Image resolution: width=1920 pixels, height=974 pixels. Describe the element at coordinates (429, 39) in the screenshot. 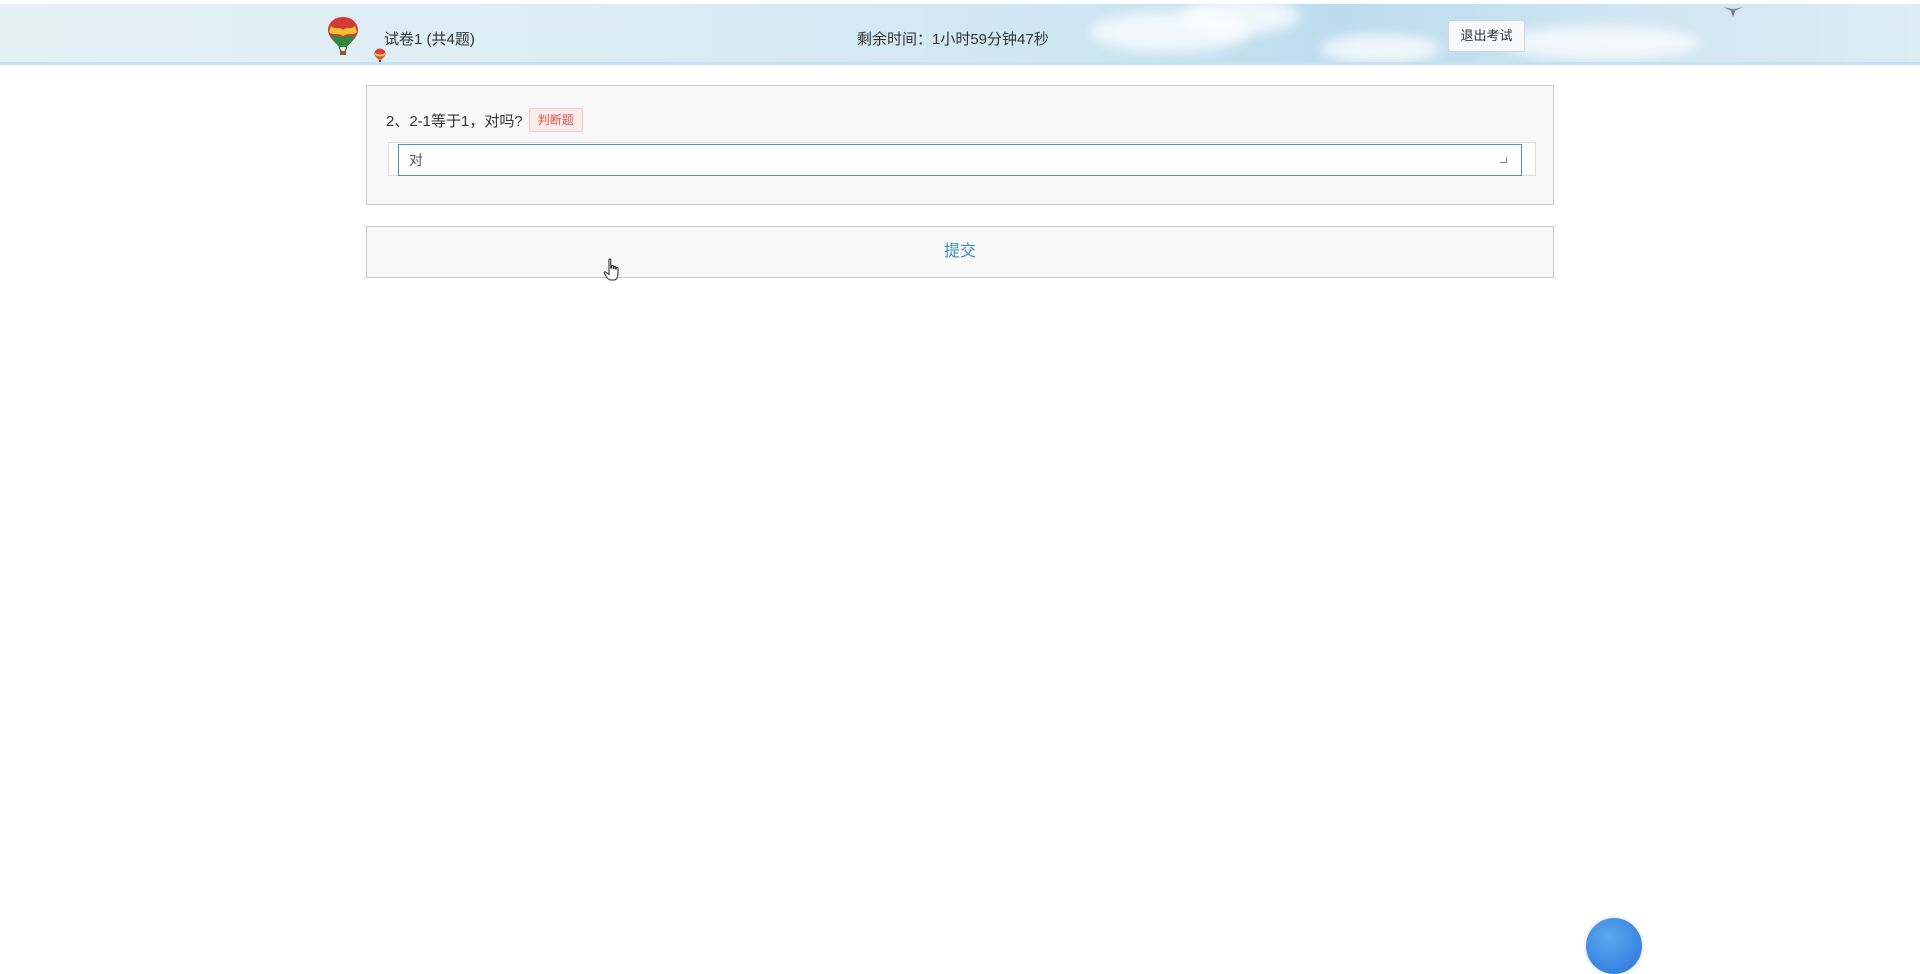

I see `exam-title: 试卷1 (共4题)` at that location.